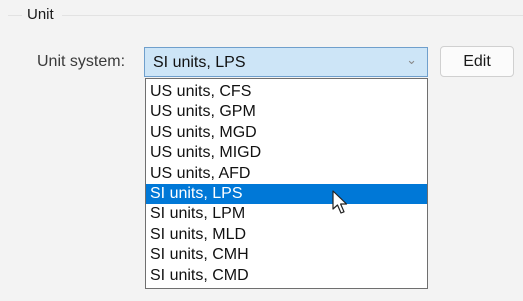 The width and height of the screenshot is (523, 301). Describe the element at coordinates (286, 255) in the screenshot. I see `unit-option-si-cmh: SI units, CMH` at that location.